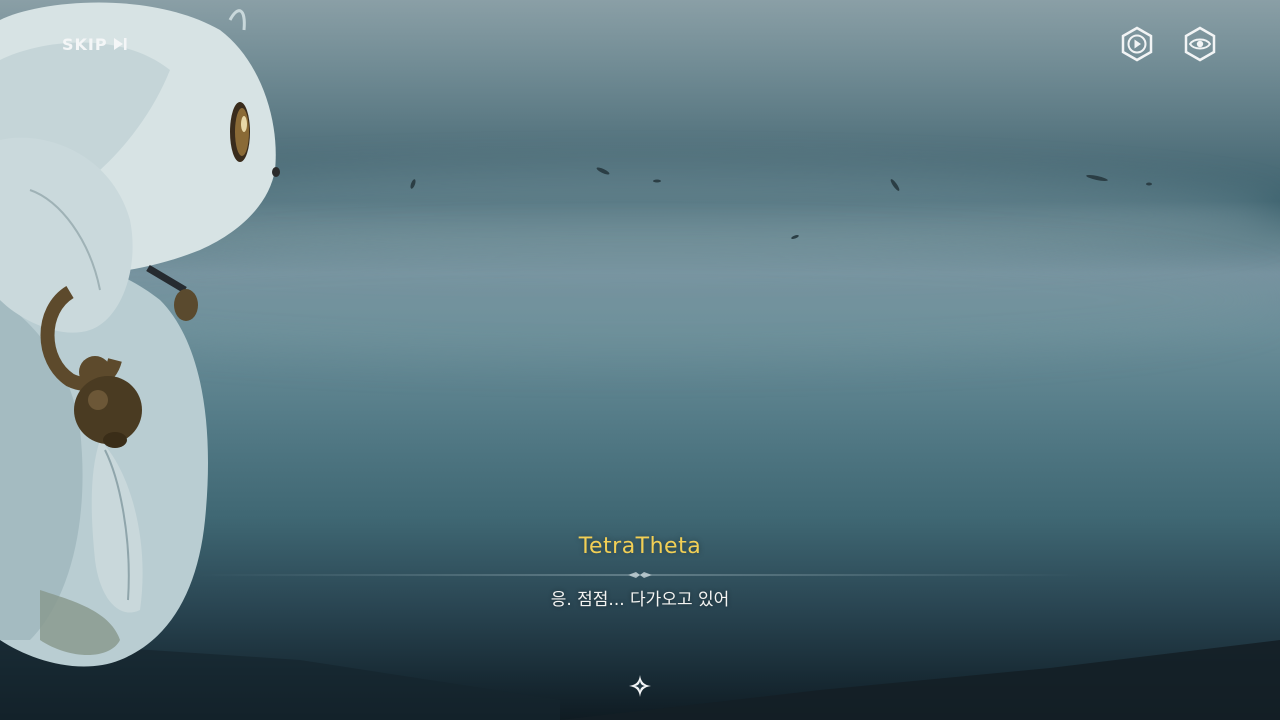  I want to click on sparkle-icon, so click(640, 688).